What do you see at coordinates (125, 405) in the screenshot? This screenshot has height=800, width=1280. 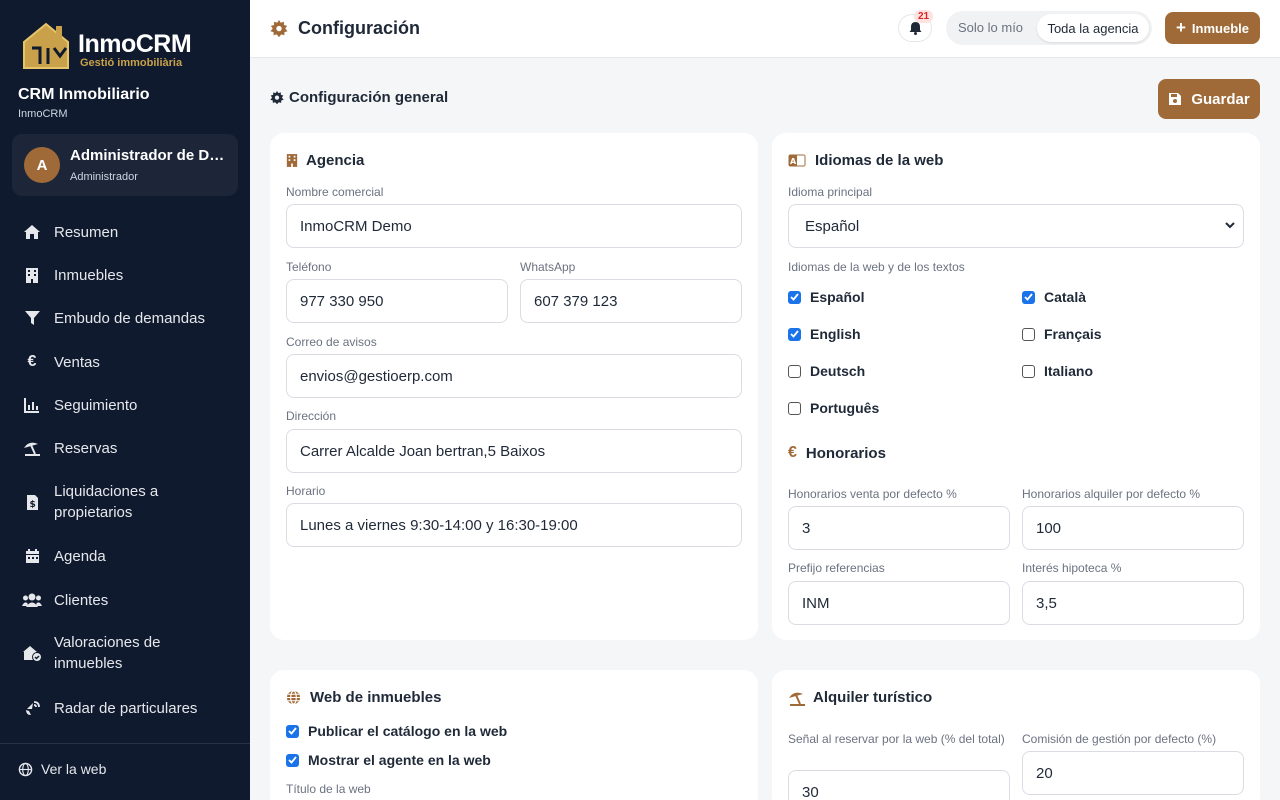 I see `nav-item-seguimiento: Seguimiento` at bounding box center [125, 405].